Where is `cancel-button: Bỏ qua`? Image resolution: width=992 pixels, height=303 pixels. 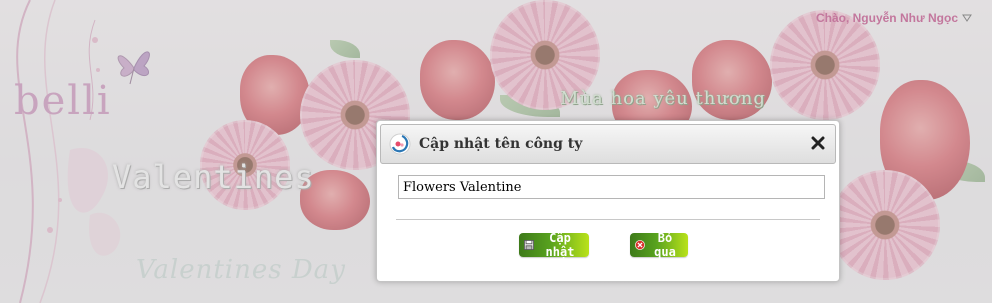
cancel-button: Bỏ qua is located at coordinates (659, 245).